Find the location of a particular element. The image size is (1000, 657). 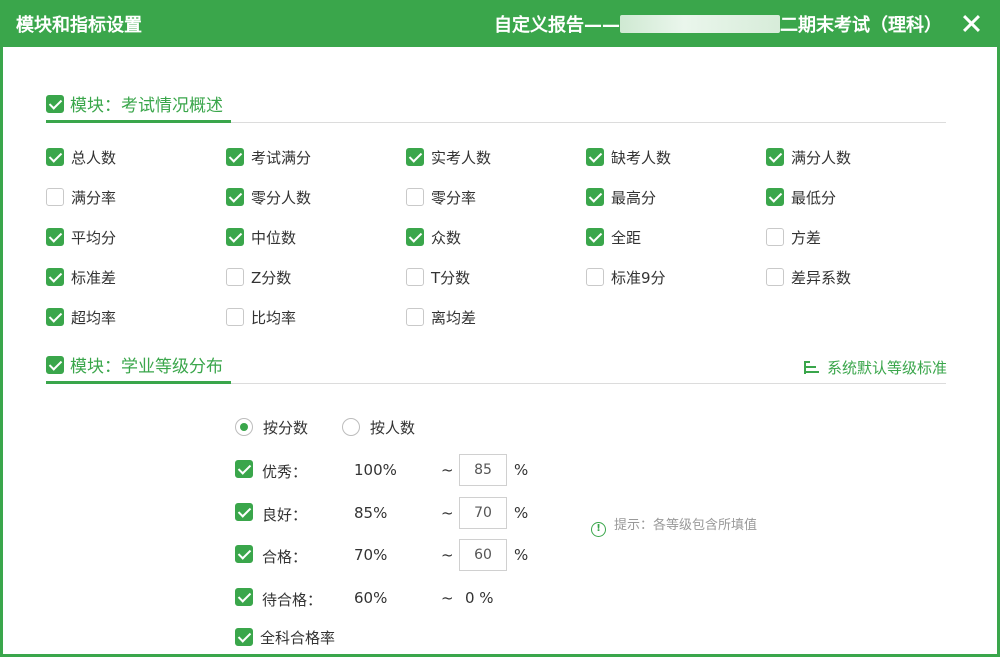

metric-label: 实考人数 is located at coordinates (461, 158).